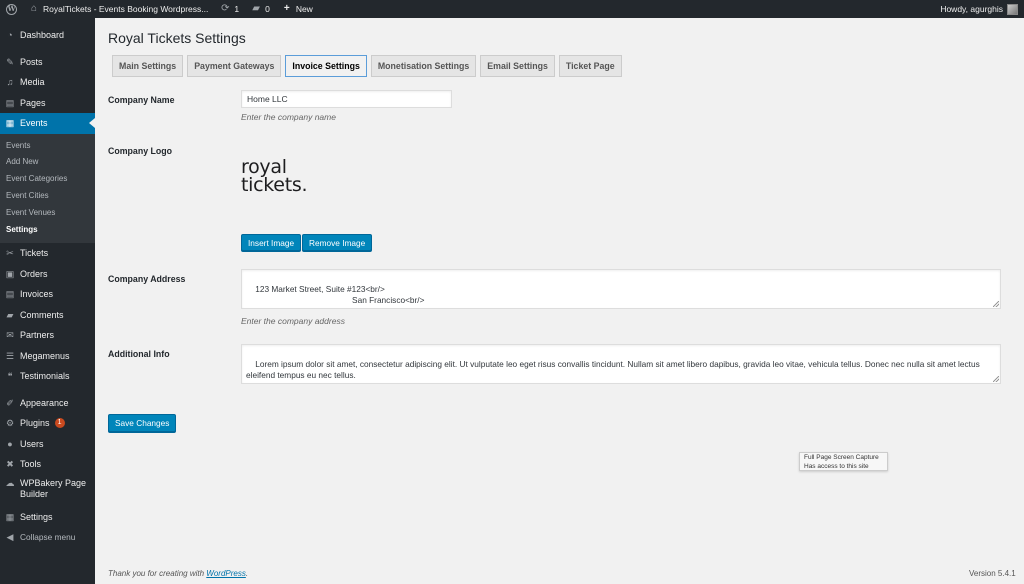  Describe the element at coordinates (979, 9) in the screenshot. I see `my-account-link: Howdy, agurghis` at that location.